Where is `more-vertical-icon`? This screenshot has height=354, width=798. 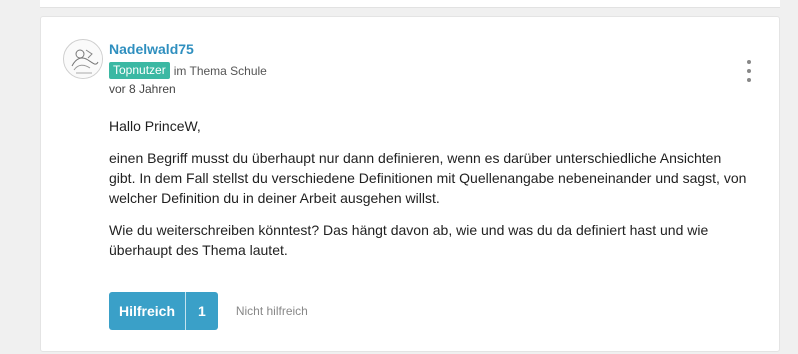 more-vertical-icon is located at coordinates (749, 71).